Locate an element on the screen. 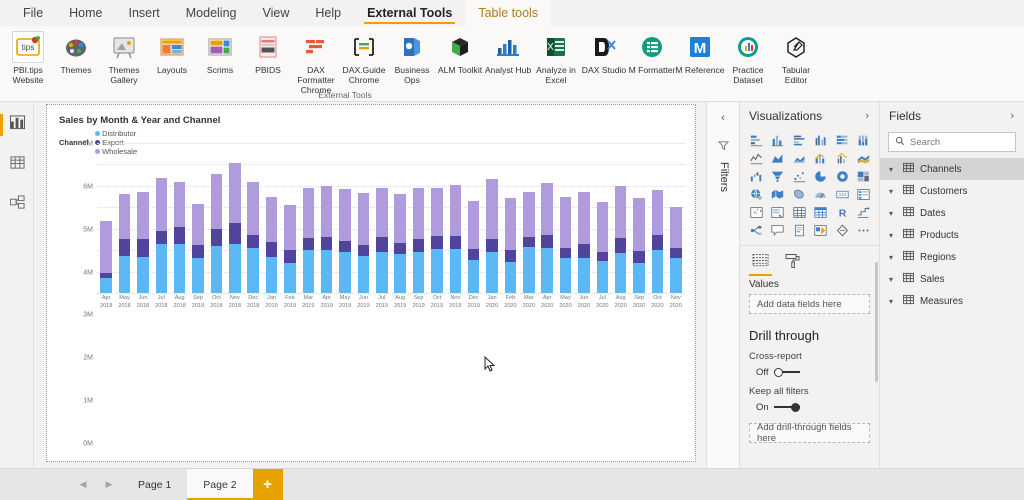  gauge-icon is located at coordinates (821, 194).